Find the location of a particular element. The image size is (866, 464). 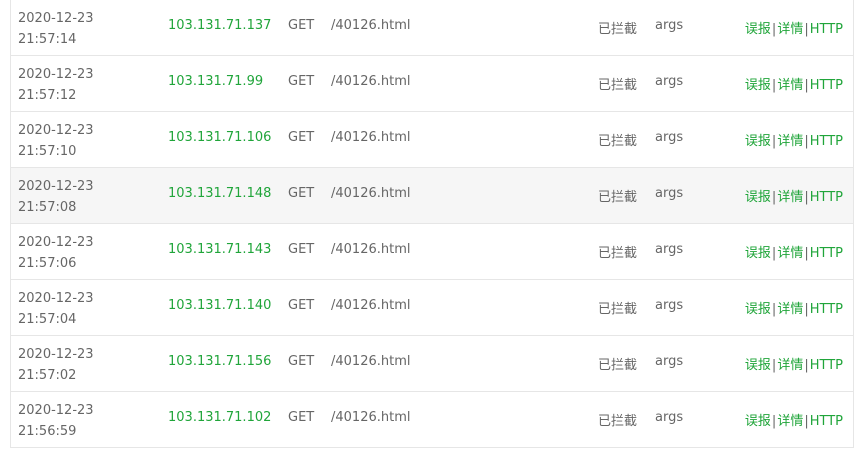

time: 21:57:08 is located at coordinates (47, 207).